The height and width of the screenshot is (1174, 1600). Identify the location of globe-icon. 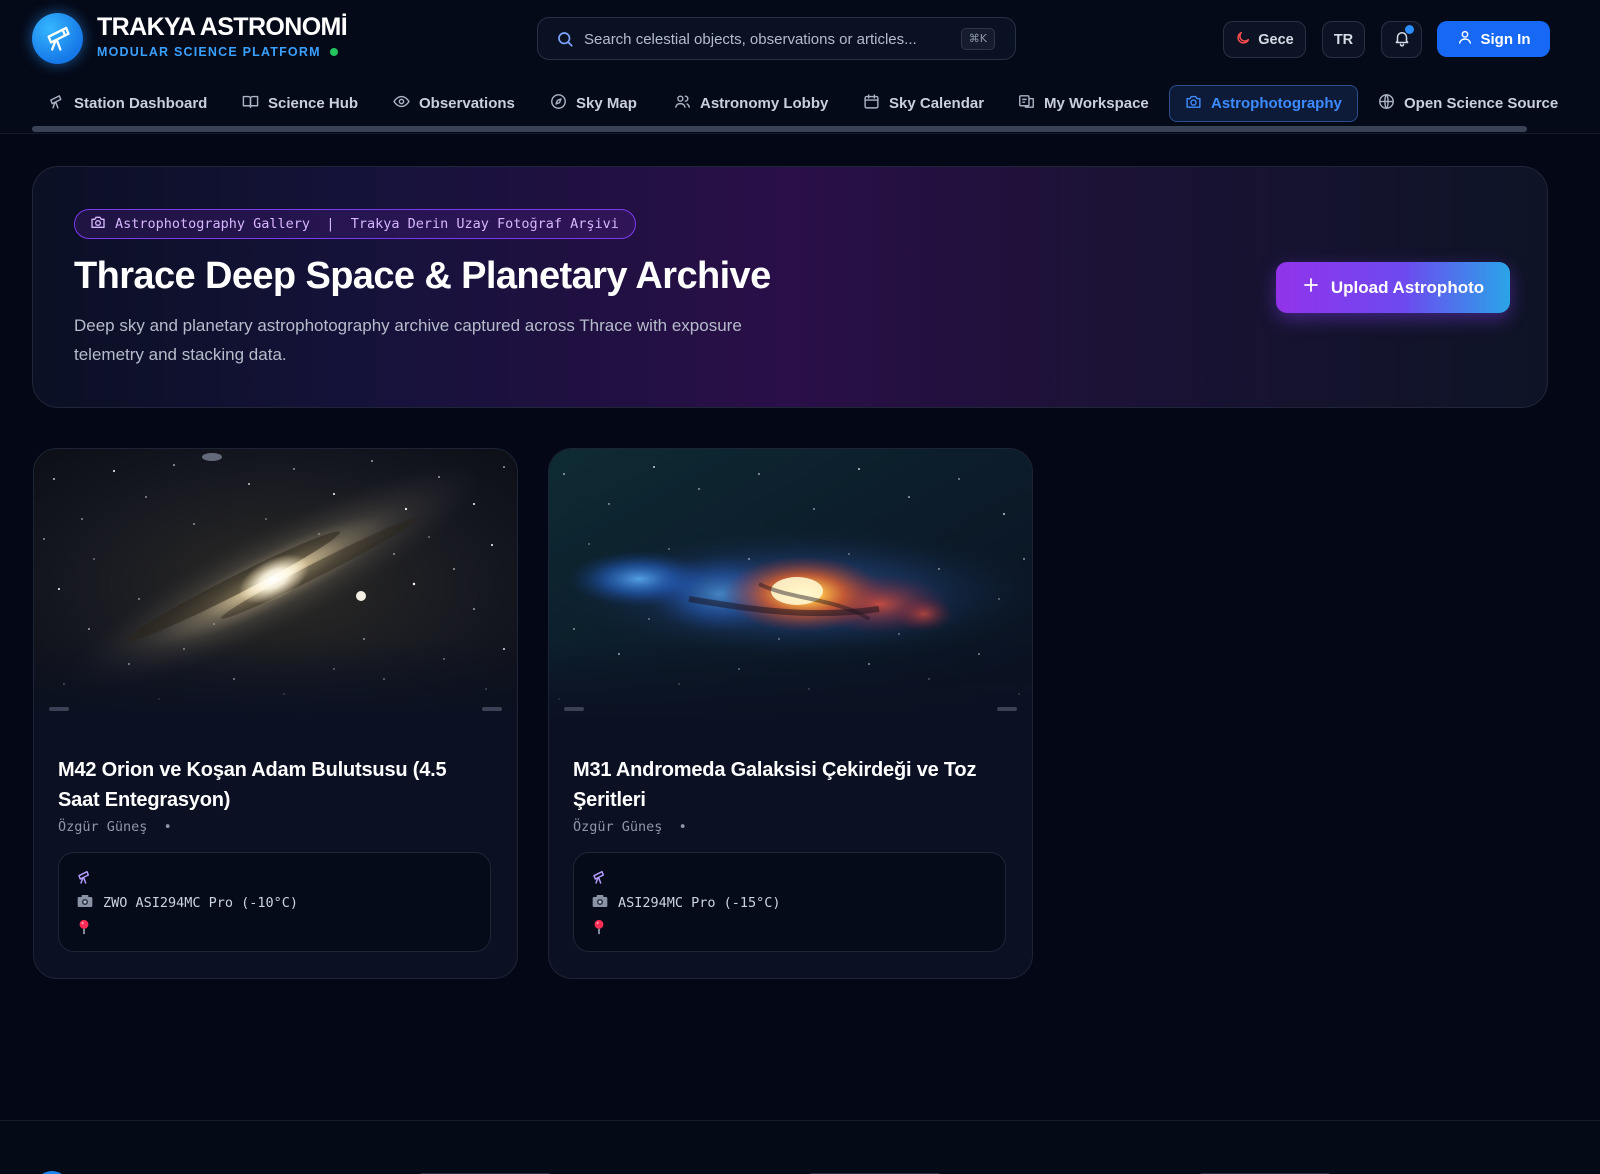
(1386, 103).